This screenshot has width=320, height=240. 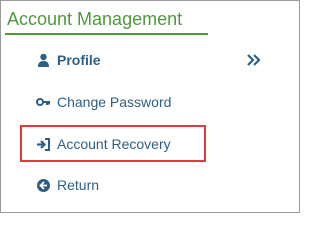 I want to click on menu-item-return: Return, so click(x=67, y=185).